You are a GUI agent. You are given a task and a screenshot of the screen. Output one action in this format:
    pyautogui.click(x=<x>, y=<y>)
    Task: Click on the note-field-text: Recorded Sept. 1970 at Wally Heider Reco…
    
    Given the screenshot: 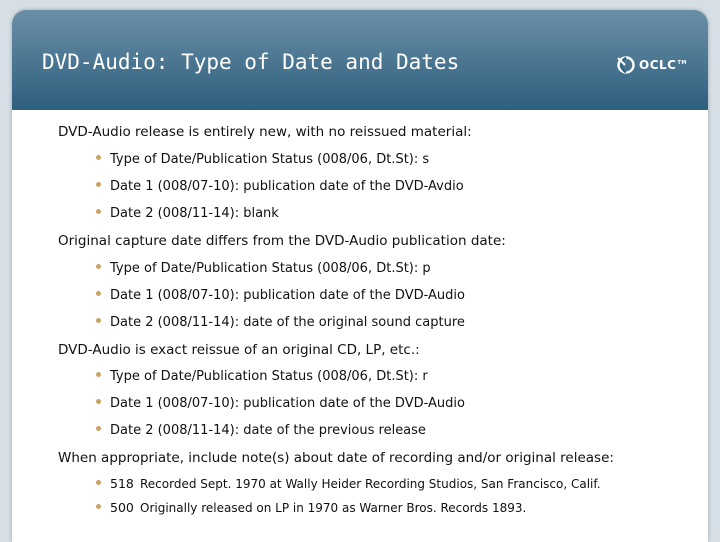 What is the action you would take?
    pyautogui.click(x=370, y=484)
    